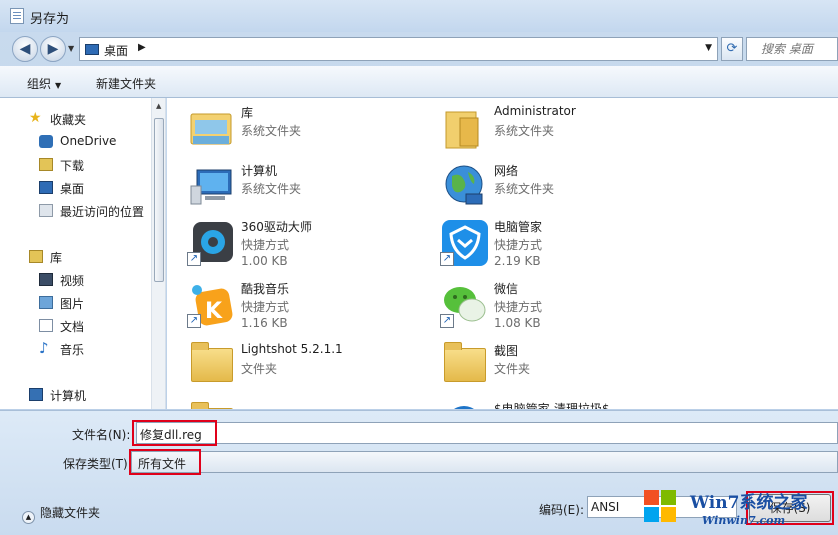 This screenshot has height=535, width=838. Describe the element at coordinates (75, 280) in the screenshot. I see `nav-item-videos: 视频` at that location.